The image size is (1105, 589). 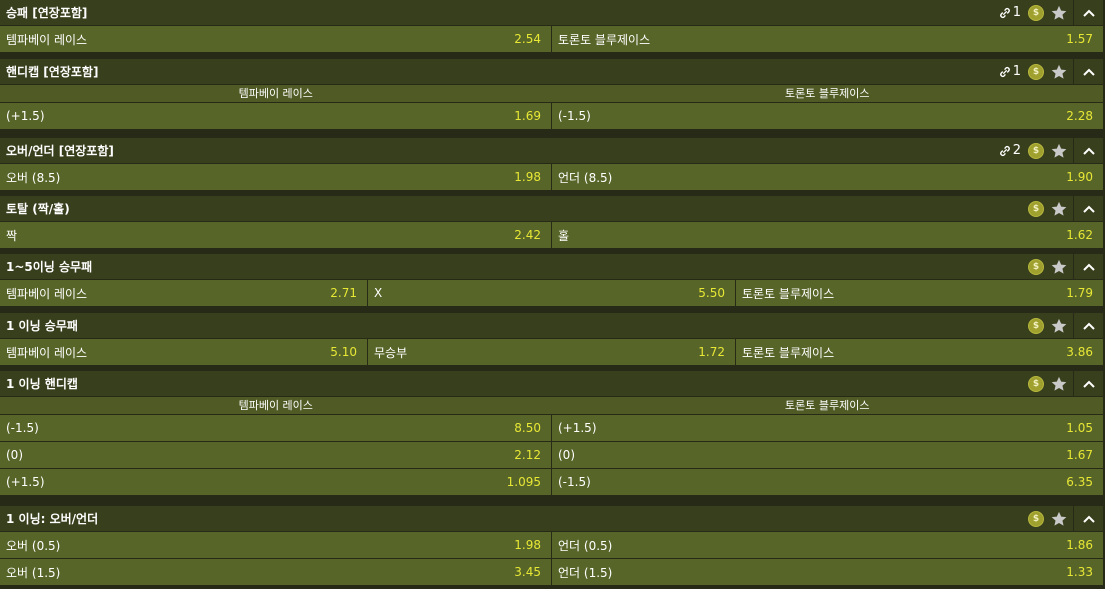 I want to click on odds-cell: (-1.5) 2.28, so click(x=827, y=116).